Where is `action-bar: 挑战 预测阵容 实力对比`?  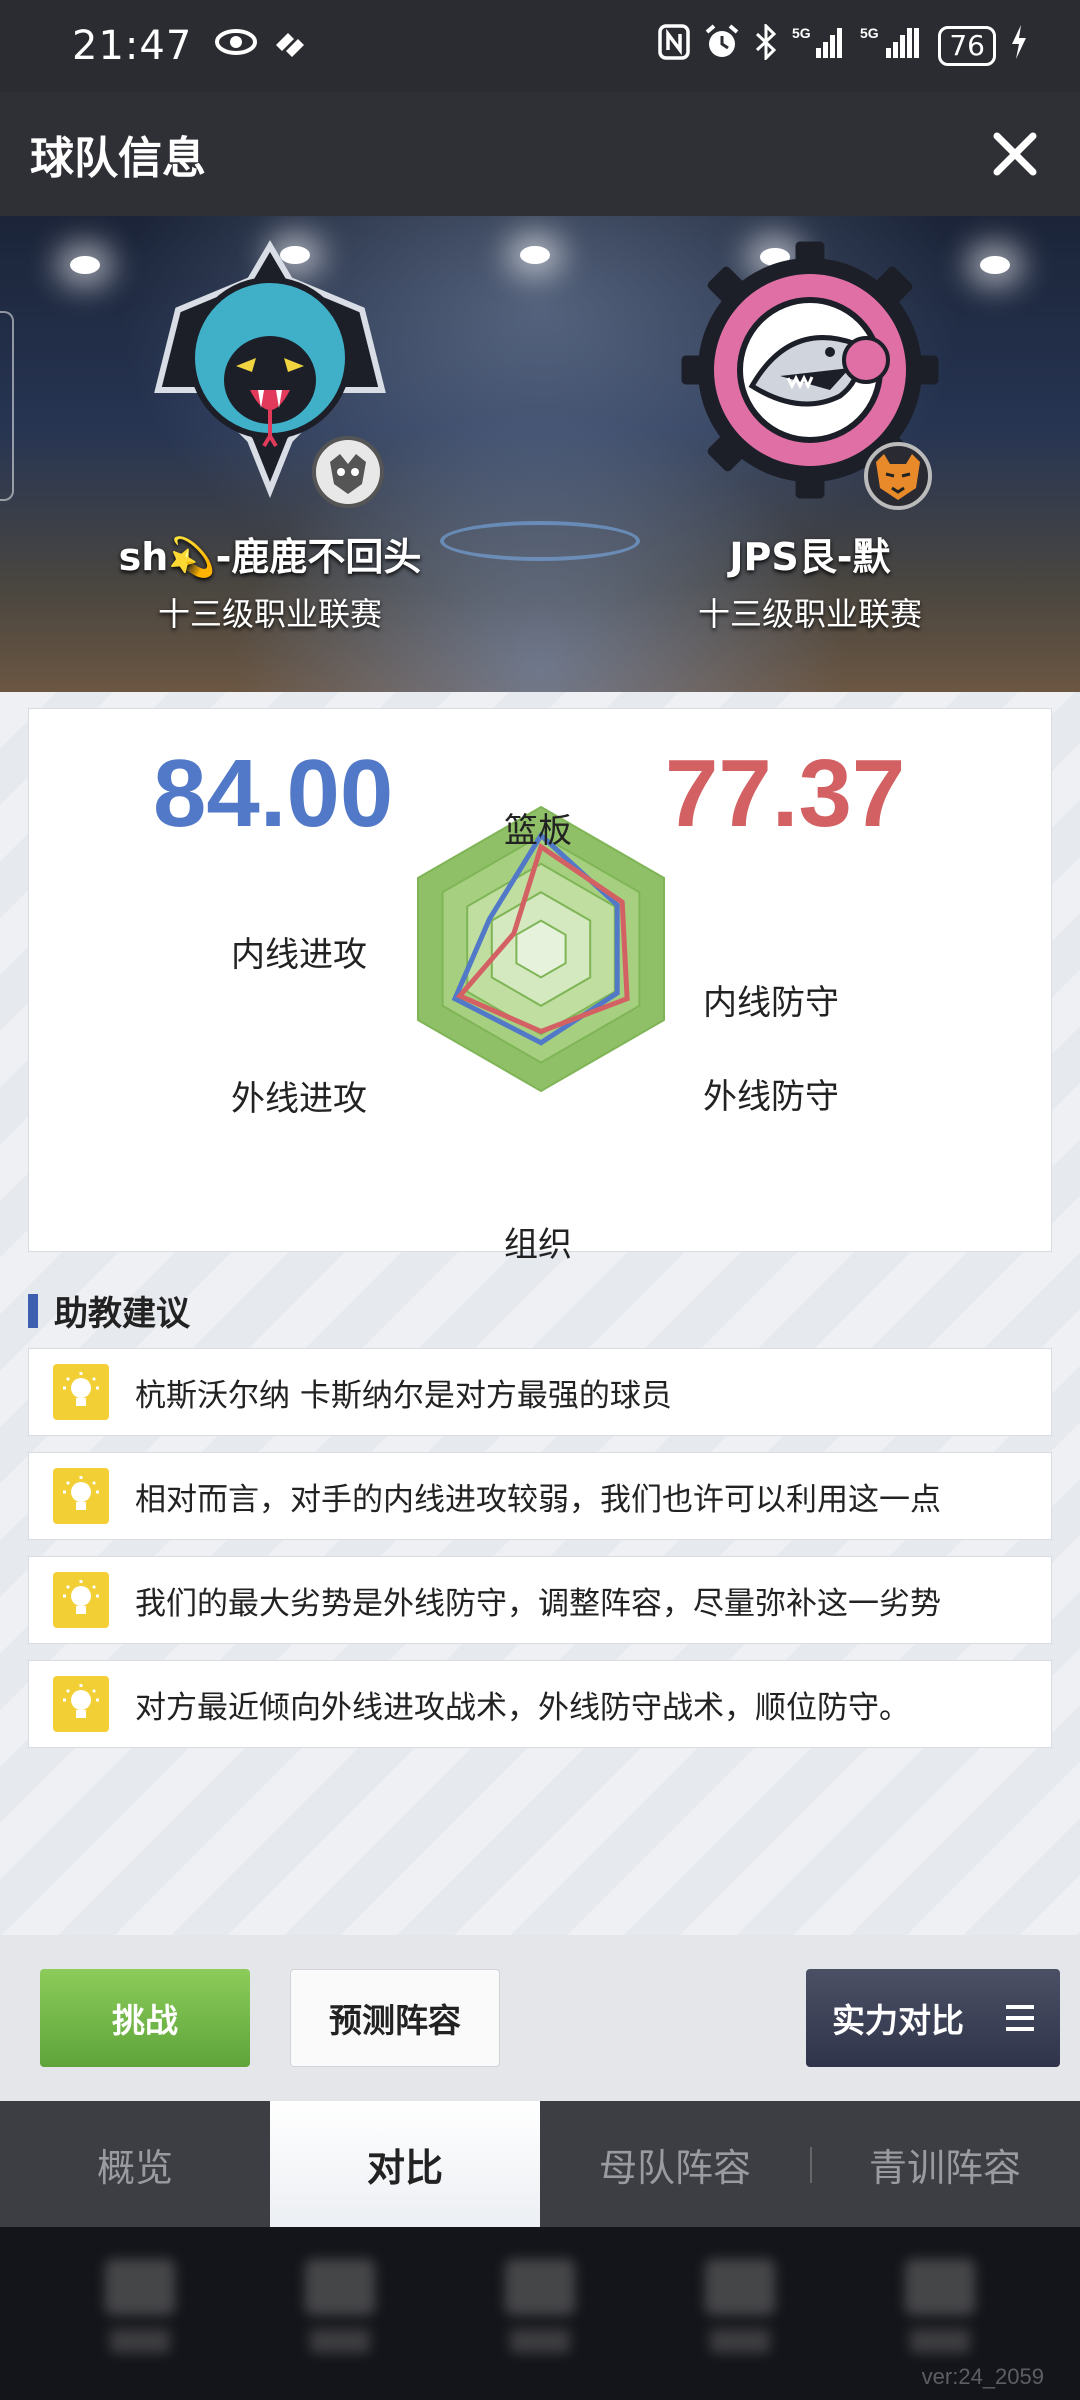
action-bar: 挑战 预测阵容 实力对比 is located at coordinates (540, 2018).